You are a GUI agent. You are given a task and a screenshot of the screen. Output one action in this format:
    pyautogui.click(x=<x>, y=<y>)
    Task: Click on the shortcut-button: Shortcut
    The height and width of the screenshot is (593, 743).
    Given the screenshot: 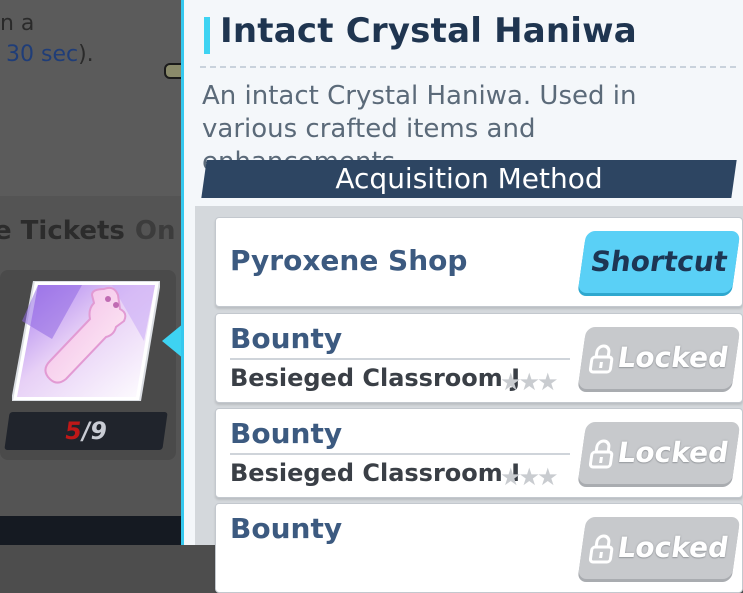 What is the action you would take?
    pyautogui.click(x=659, y=262)
    